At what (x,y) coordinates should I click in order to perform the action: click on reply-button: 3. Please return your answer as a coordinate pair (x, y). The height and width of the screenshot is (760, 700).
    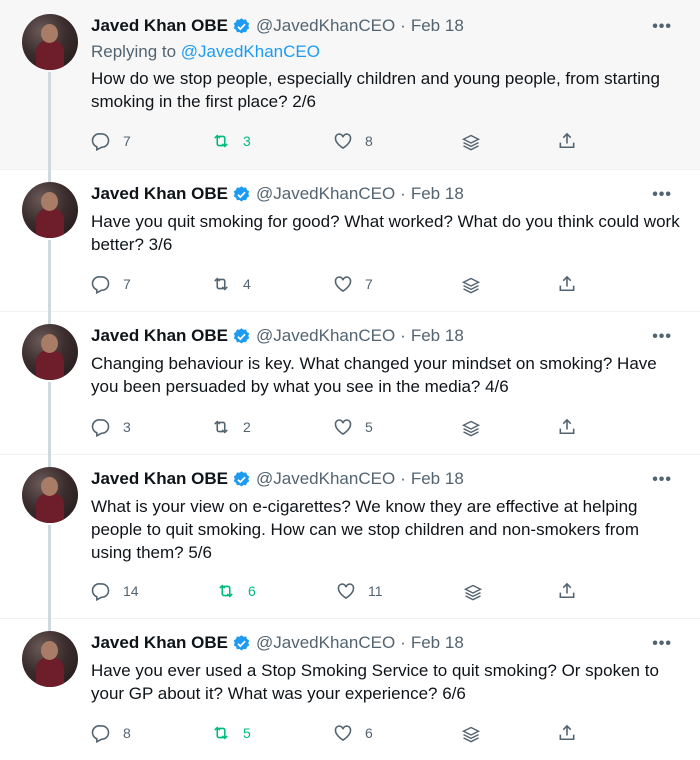
    Looking at the image, I should click on (111, 427).